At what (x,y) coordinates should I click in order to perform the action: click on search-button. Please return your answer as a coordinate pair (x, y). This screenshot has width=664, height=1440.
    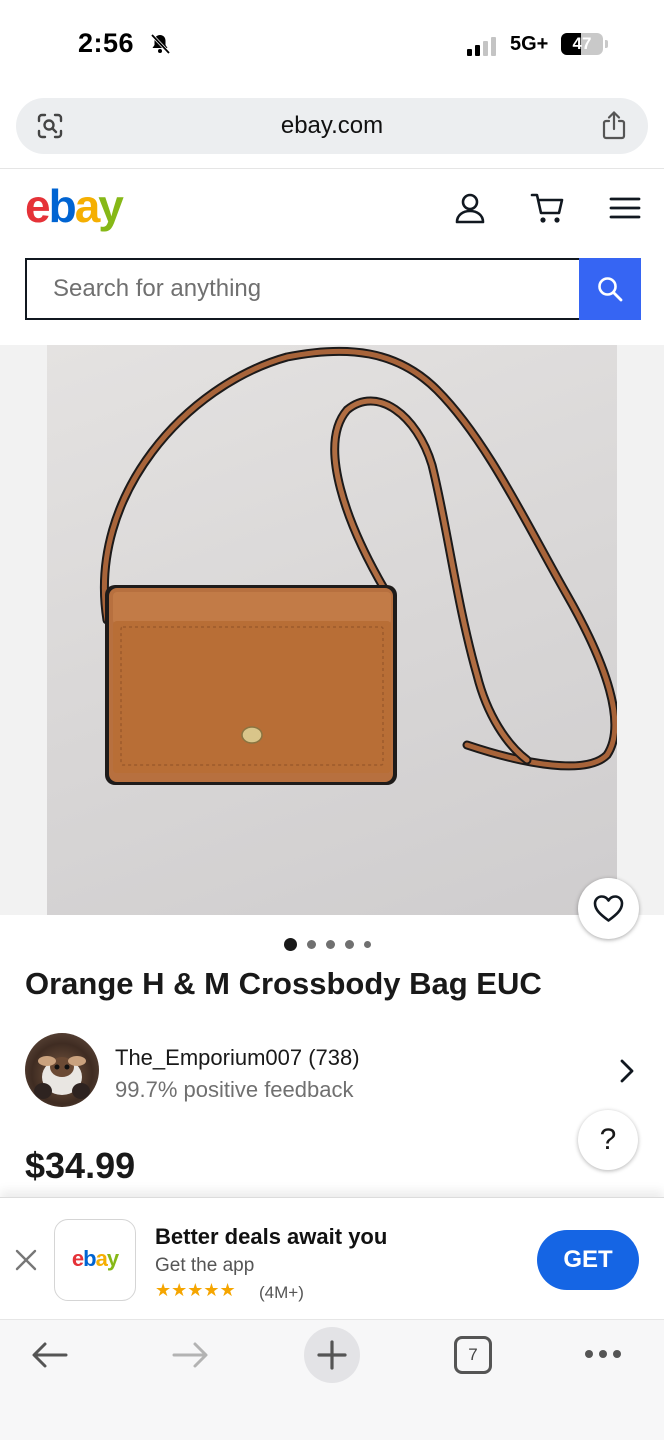
    Looking at the image, I should click on (610, 289).